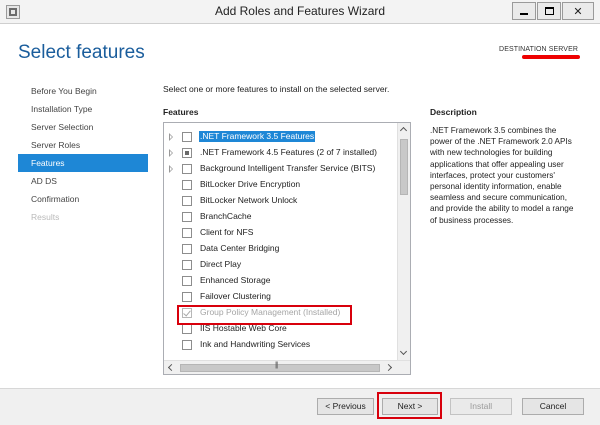  Describe the element at coordinates (83, 145) in the screenshot. I see `nav-item-server-roles: Server Roles` at that location.